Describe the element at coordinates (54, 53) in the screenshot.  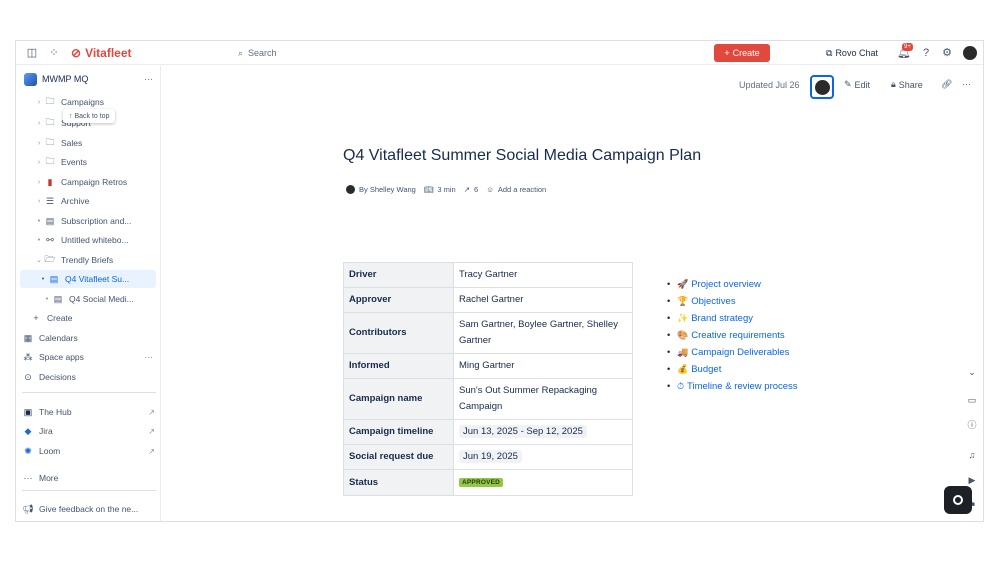
I see `app-switcher-icon: ⁘` at that location.